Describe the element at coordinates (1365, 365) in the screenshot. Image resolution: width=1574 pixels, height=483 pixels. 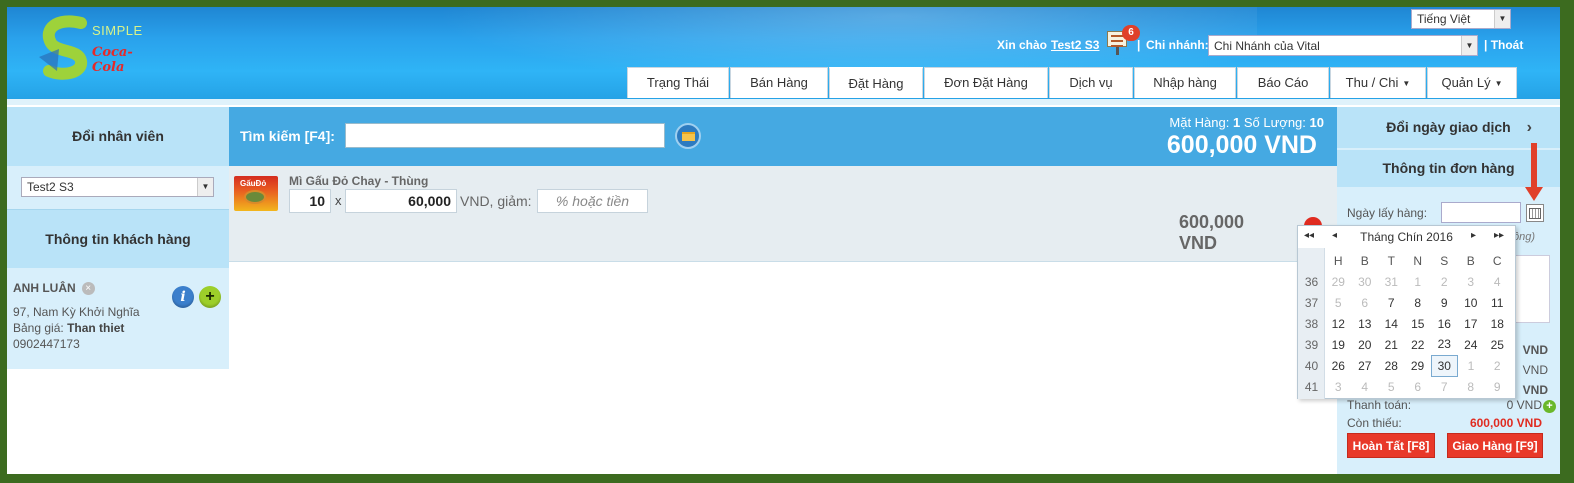
I see `calendar-day: 27` at that location.